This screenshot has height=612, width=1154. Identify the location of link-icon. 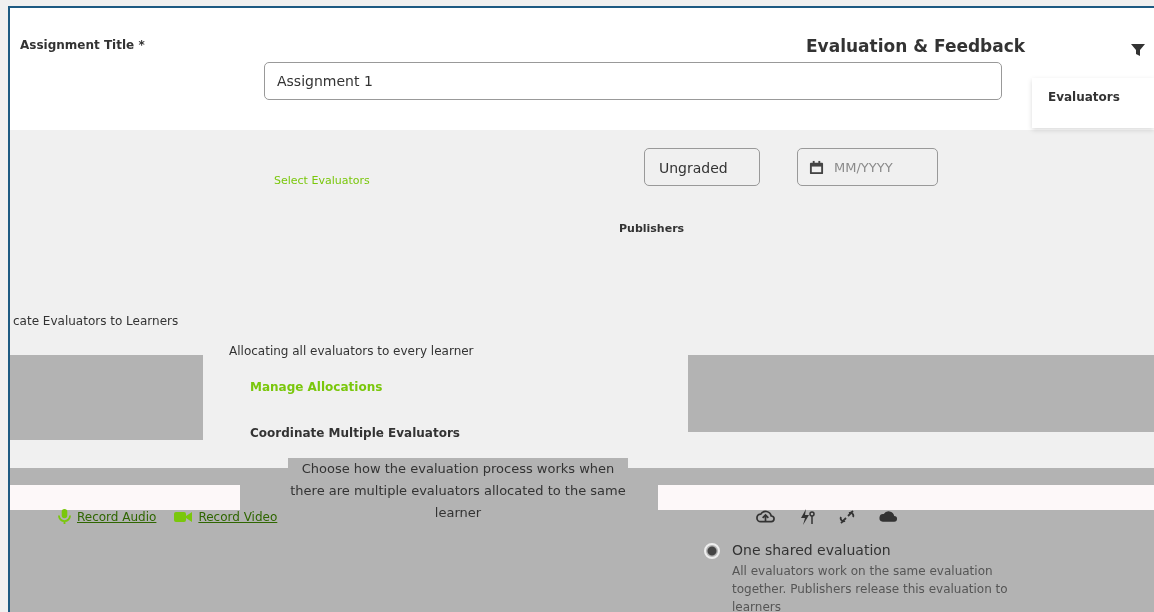
(847, 517).